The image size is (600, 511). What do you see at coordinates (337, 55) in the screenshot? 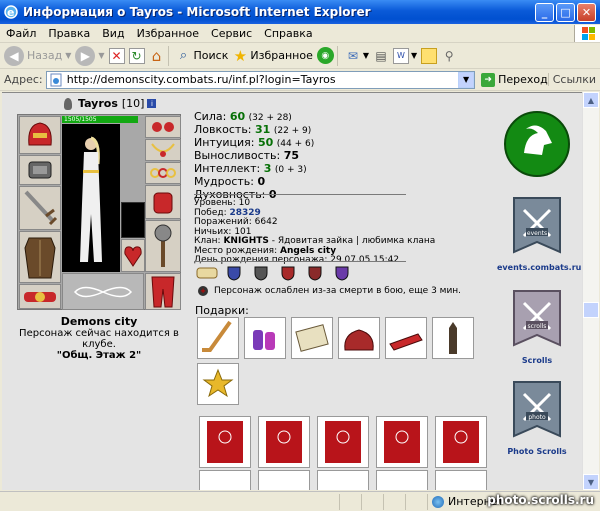
I see `toolbar-separator` at bounding box center [337, 55].